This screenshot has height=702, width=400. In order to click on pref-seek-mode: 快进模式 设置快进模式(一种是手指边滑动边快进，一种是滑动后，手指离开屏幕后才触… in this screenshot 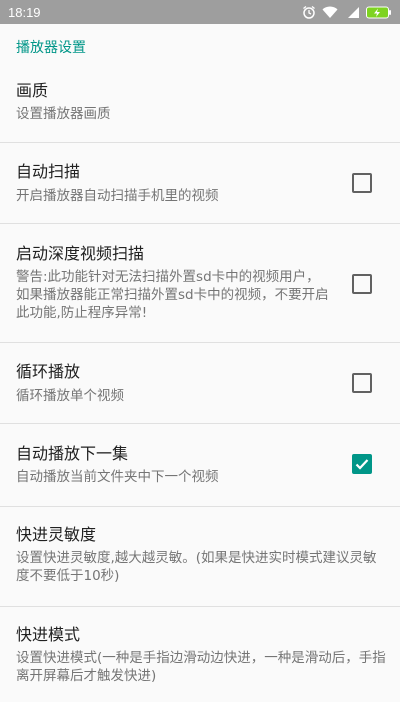, I will do `click(200, 654)`.